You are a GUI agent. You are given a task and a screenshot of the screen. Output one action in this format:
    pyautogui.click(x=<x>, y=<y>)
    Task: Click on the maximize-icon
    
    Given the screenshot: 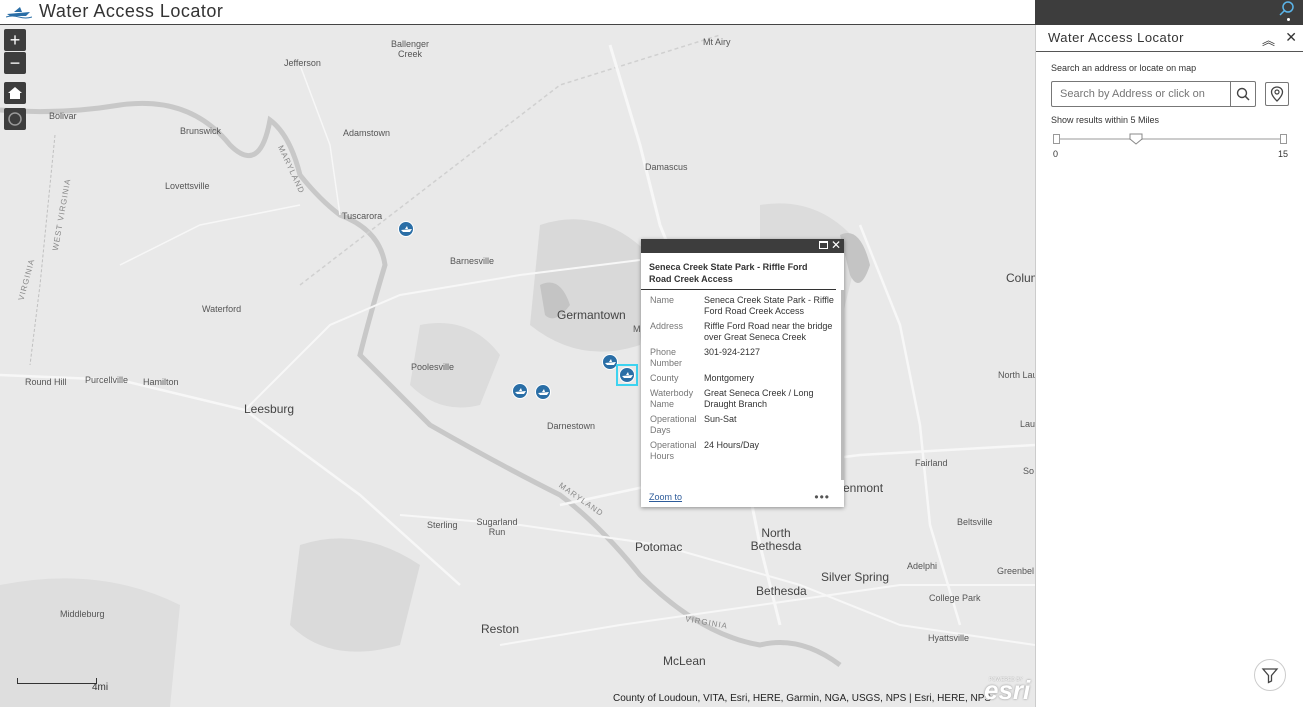 What is the action you would take?
    pyautogui.click(x=823, y=245)
    